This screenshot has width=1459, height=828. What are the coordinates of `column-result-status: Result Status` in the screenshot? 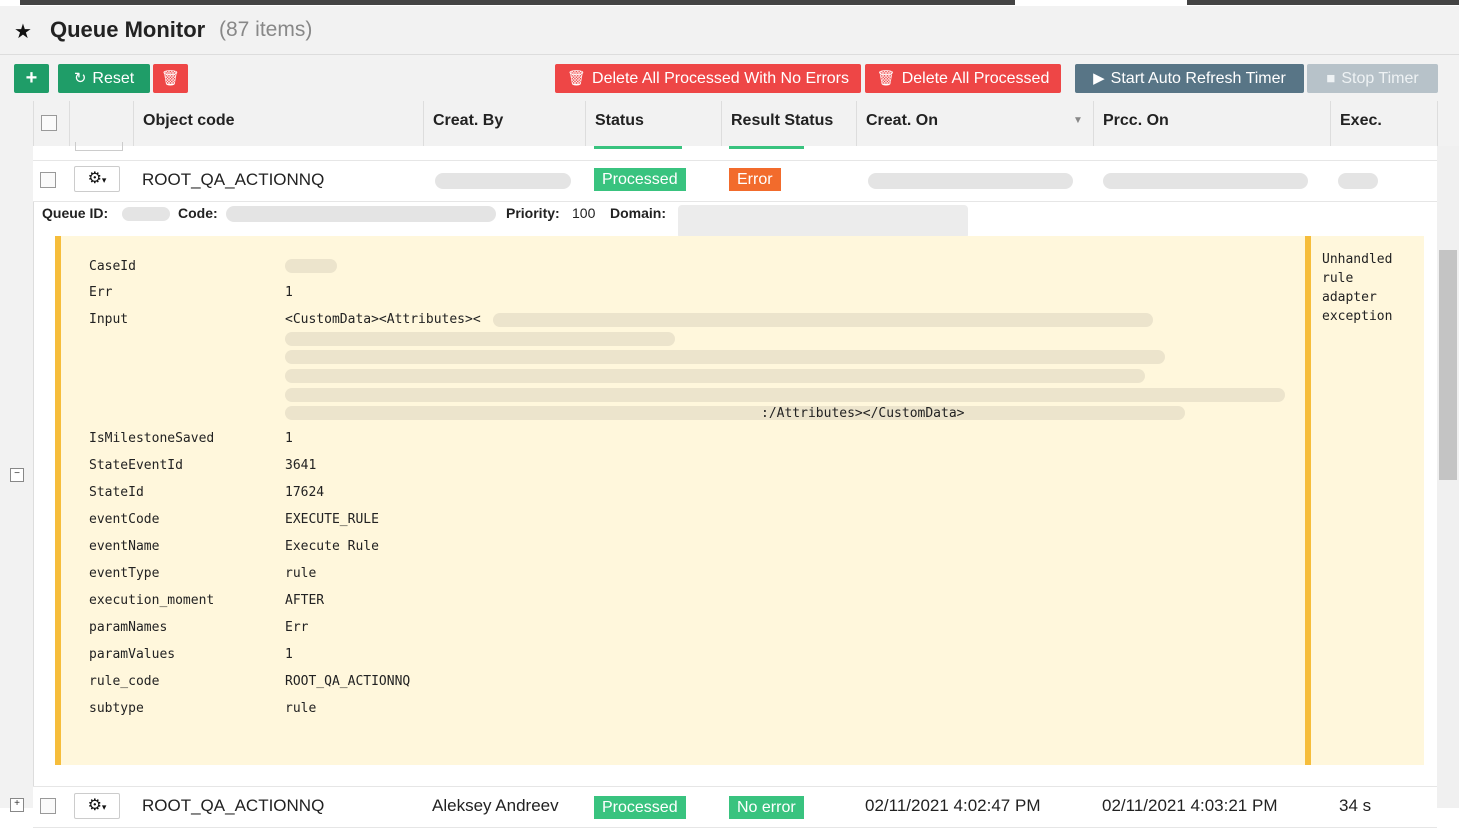 It's located at (788, 123).